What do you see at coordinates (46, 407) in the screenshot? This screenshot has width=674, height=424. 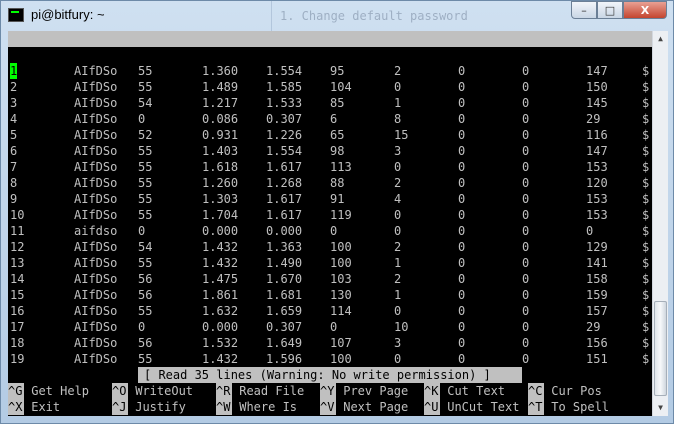 I see `shortcut-label: Exit` at bounding box center [46, 407].